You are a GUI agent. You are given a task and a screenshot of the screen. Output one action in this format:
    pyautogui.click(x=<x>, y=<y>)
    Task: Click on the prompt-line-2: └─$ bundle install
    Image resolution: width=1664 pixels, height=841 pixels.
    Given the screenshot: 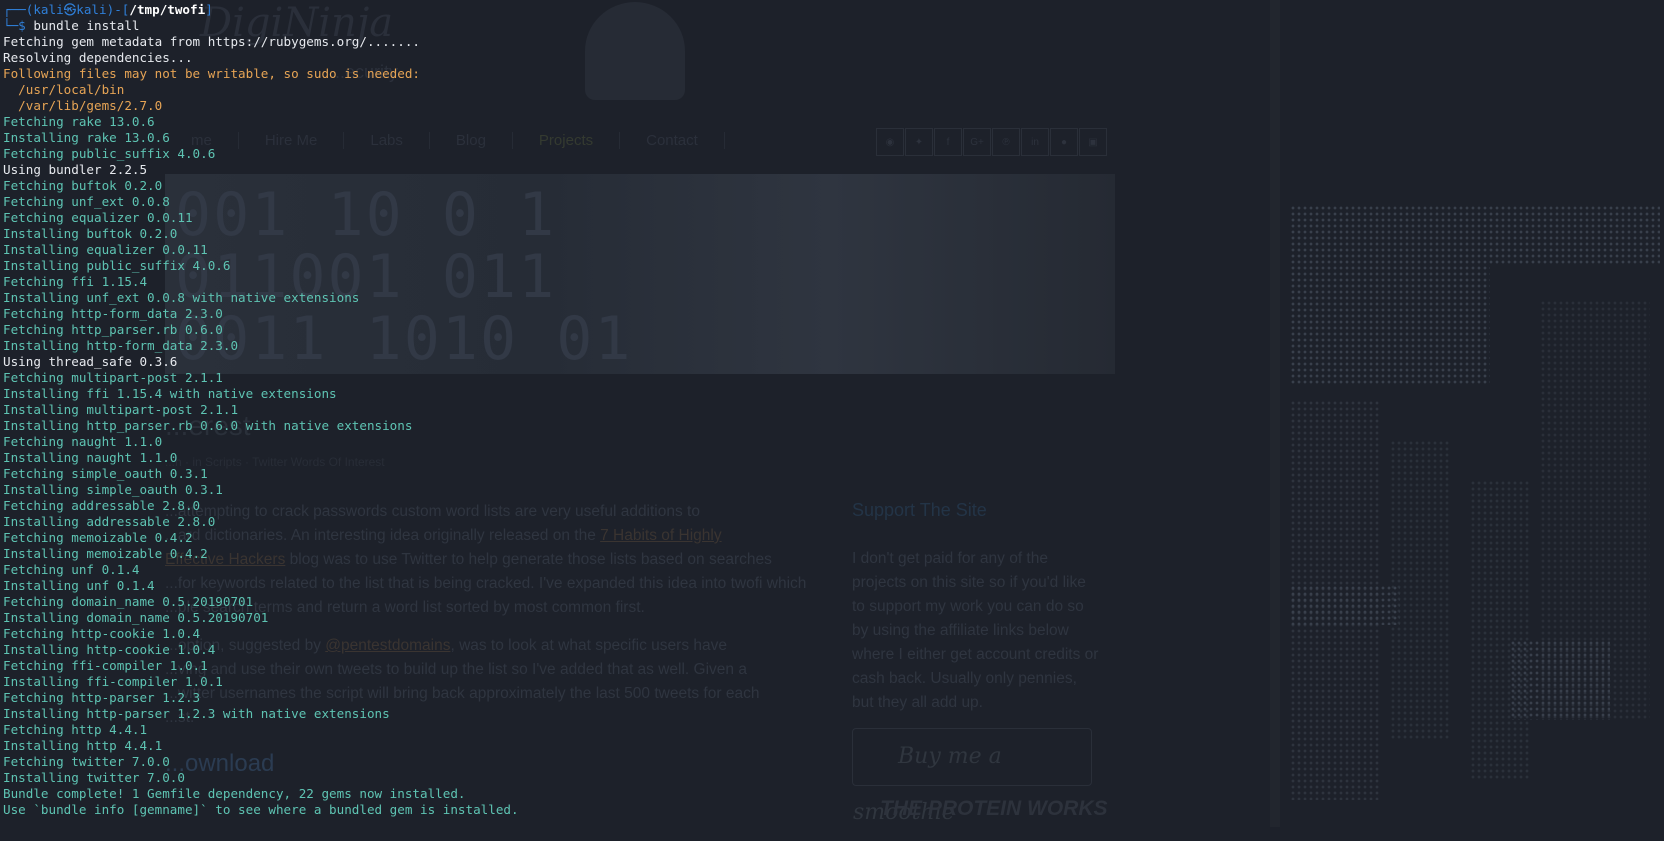 What is the action you would take?
    pyautogui.click(x=323, y=26)
    